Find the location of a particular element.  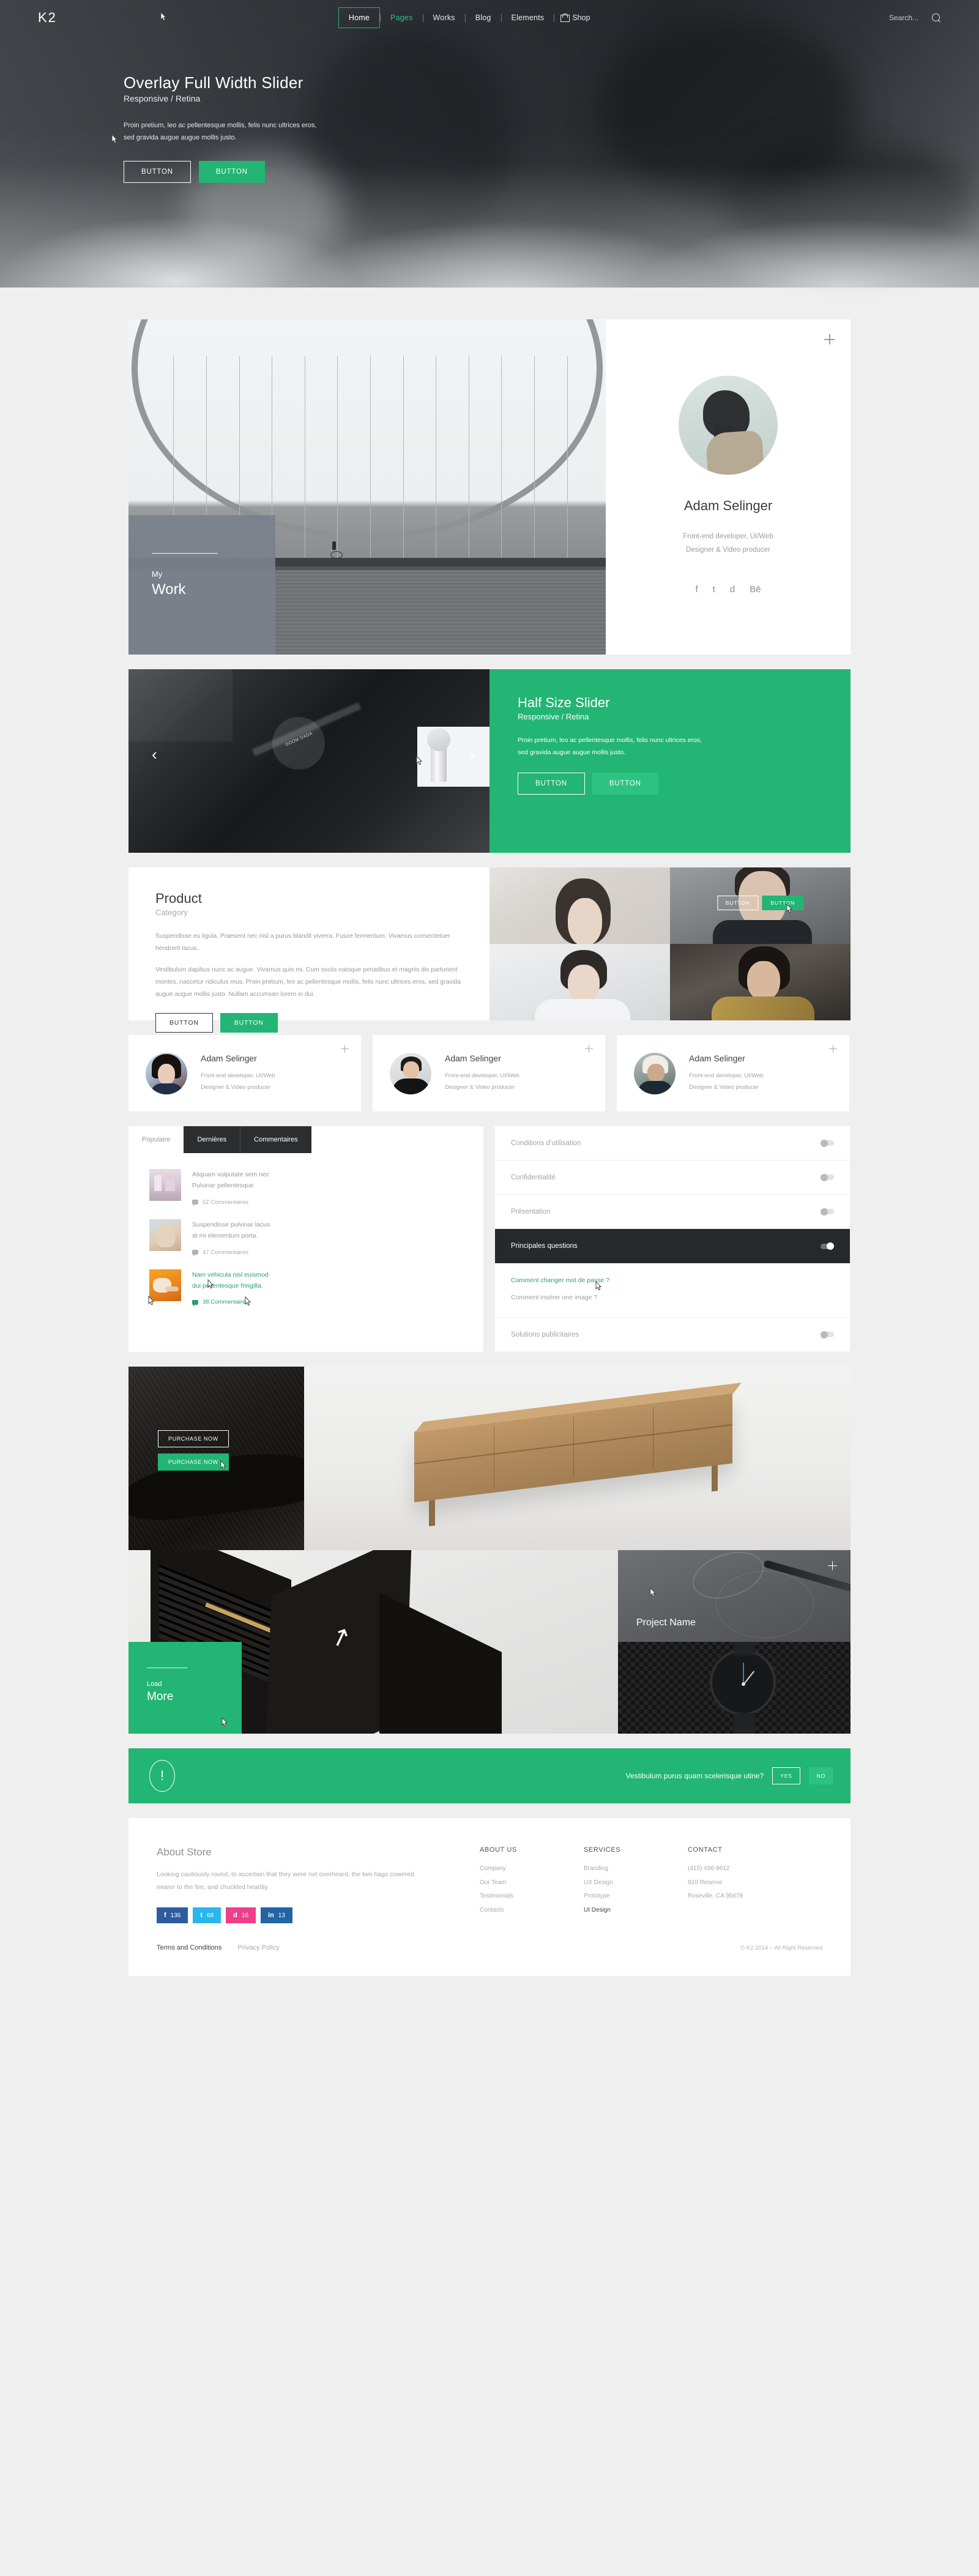

footer-link-ui-design: UI Design is located at coordinates (636, 1911).